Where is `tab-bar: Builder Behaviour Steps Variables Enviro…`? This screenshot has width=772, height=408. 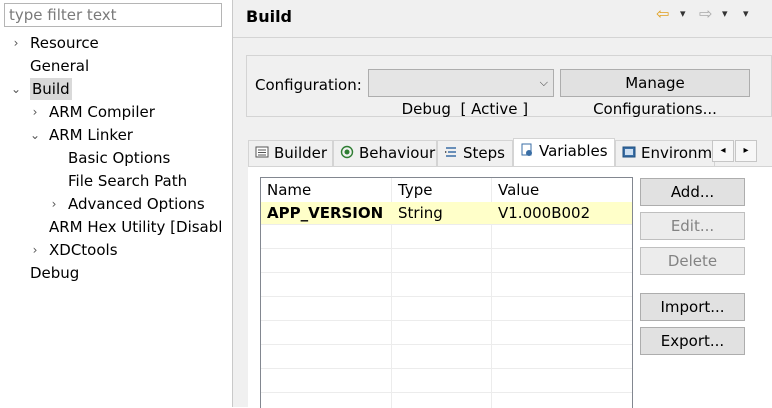
tab-bar: Builder Behaviour Steps Variables Enviro… is located at coordinates (503, 152).